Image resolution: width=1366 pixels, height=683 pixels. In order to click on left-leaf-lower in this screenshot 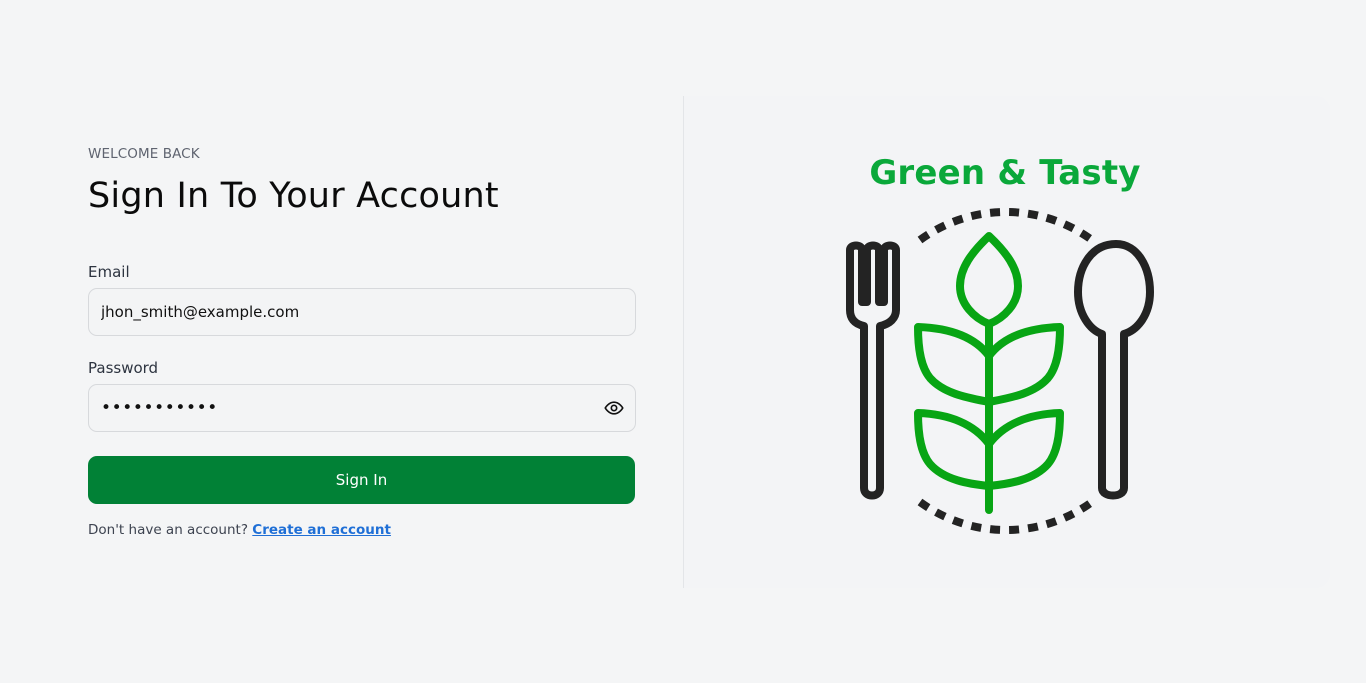, I will do `click(953, 449)`.